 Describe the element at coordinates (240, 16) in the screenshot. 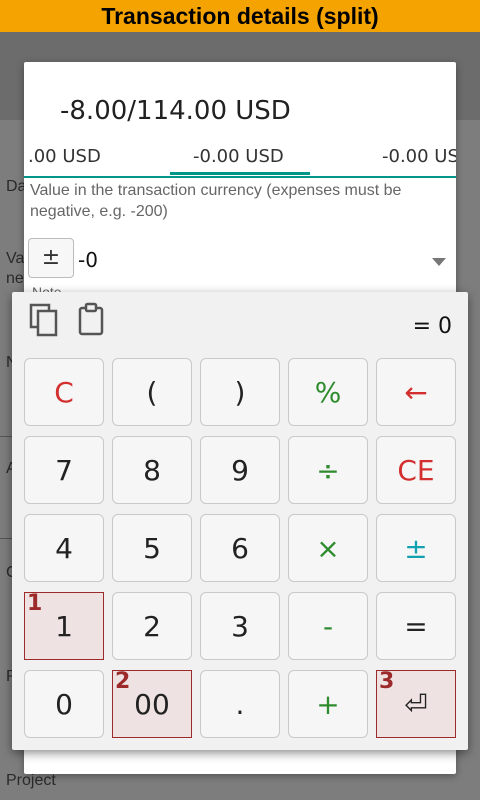

I see `window-title: Transaction details (split)` at that location.